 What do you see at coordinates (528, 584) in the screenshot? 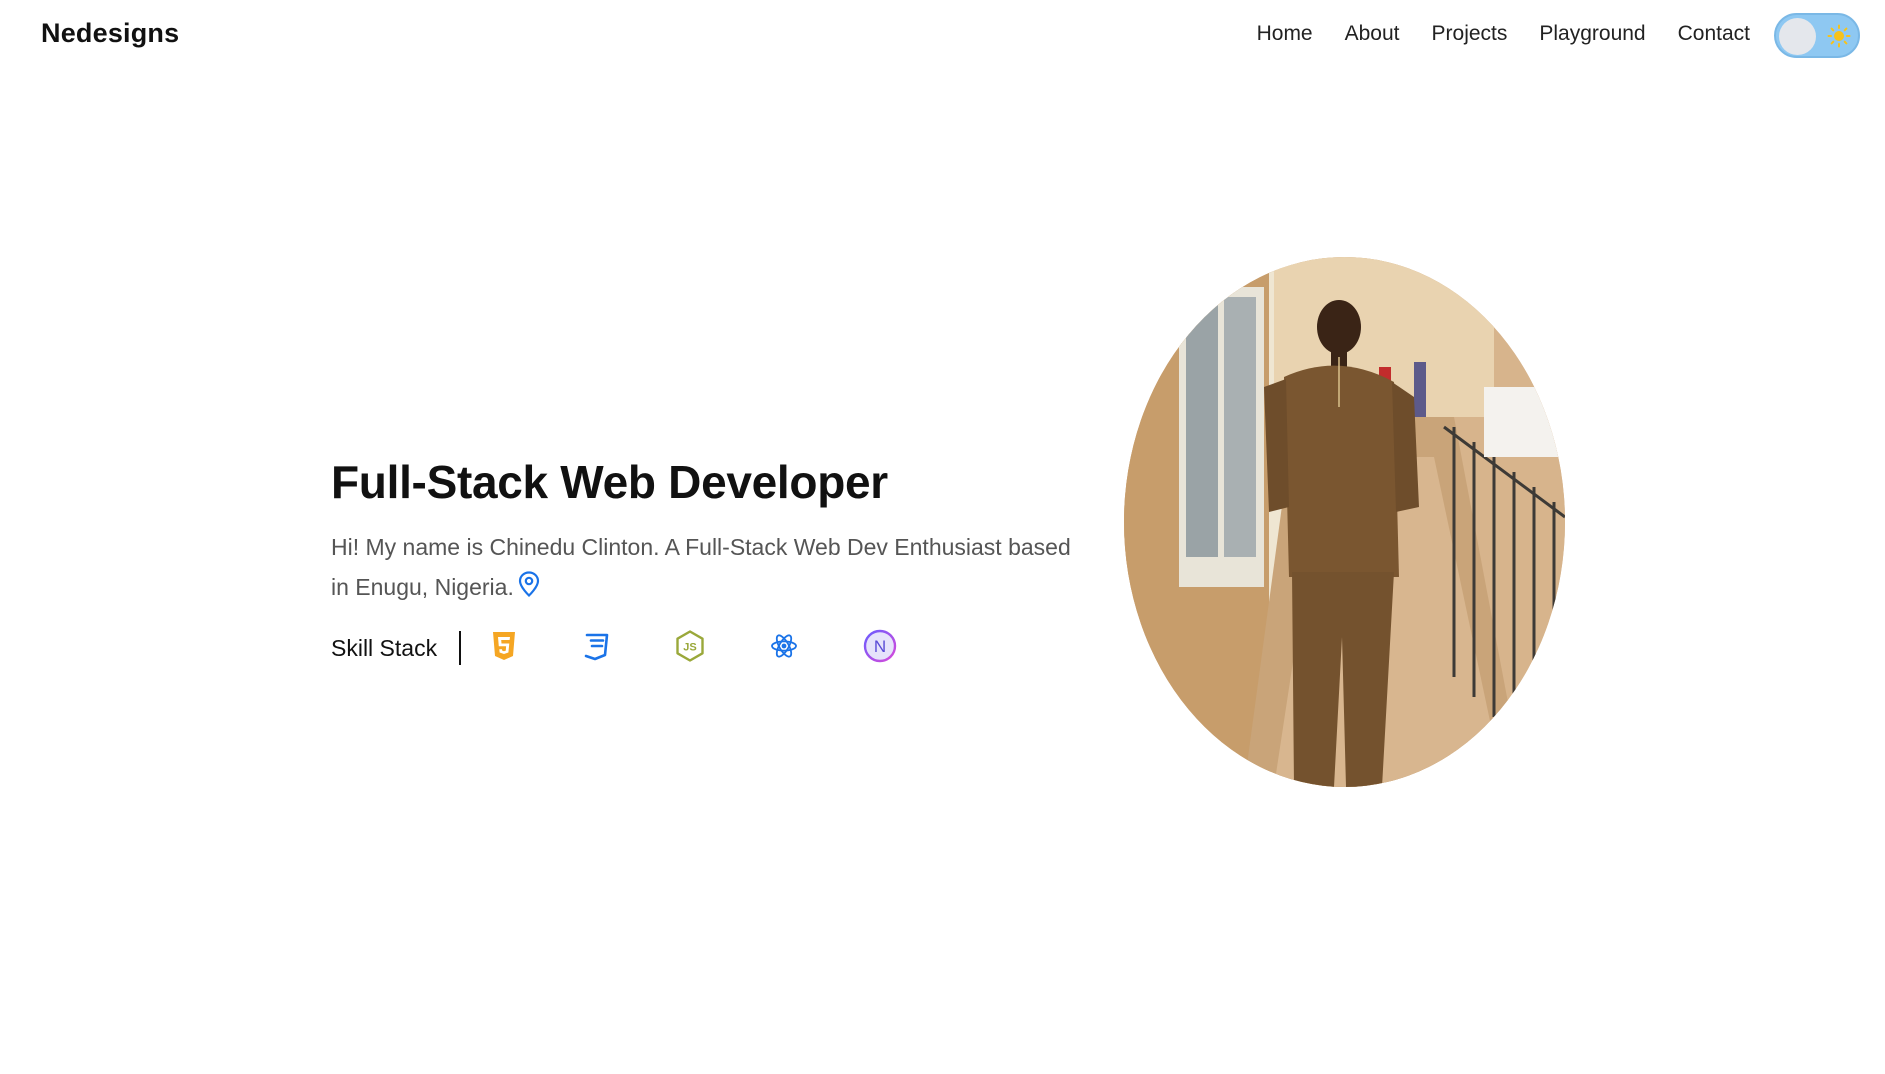
I see `map-pin-icon` at bounding box center [528, 584].